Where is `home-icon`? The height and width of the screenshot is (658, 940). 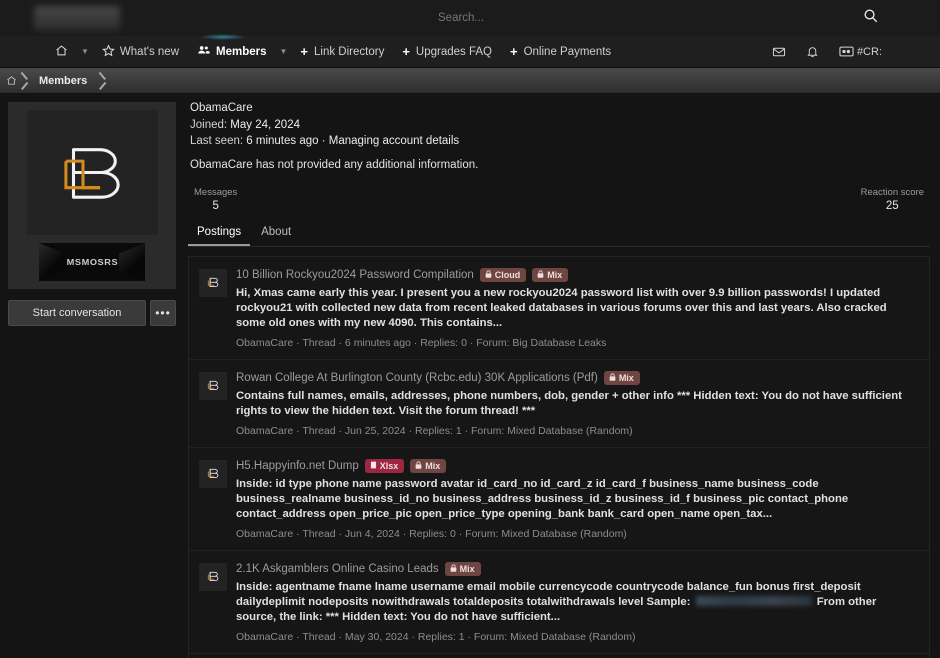 home-icon is located at coordinates (61, 52).